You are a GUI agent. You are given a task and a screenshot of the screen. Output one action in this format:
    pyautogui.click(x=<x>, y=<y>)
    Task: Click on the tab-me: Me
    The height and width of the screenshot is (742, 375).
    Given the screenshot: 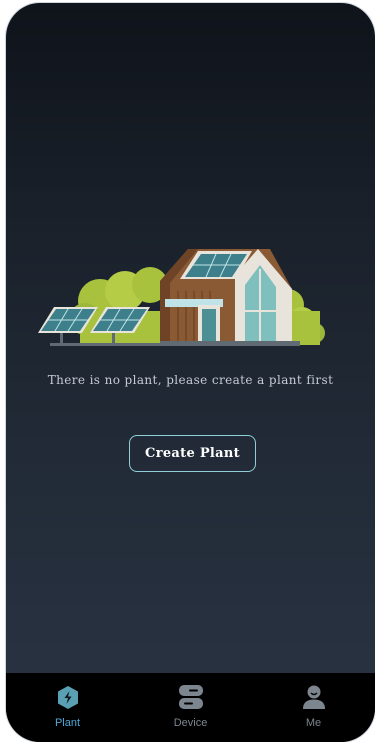 What is the action you would take?
    pyautogui.click(x=313, y=707)
    